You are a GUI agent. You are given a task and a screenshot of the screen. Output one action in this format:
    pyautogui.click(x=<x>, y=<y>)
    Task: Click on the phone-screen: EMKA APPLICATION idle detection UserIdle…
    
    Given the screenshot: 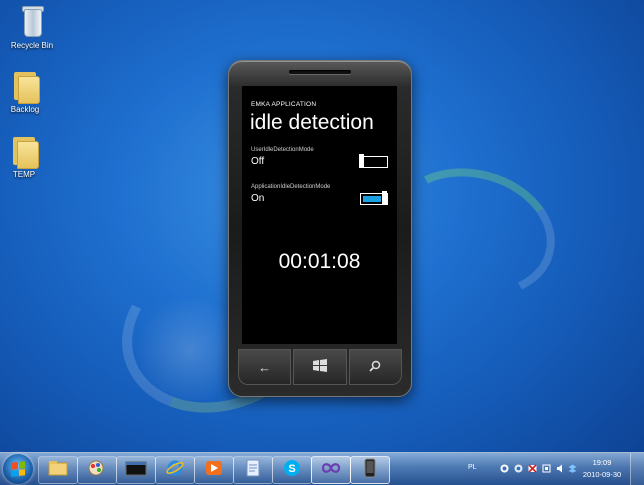 What is the action you would take?
    pyautogui.click(x=319, y=215)
    